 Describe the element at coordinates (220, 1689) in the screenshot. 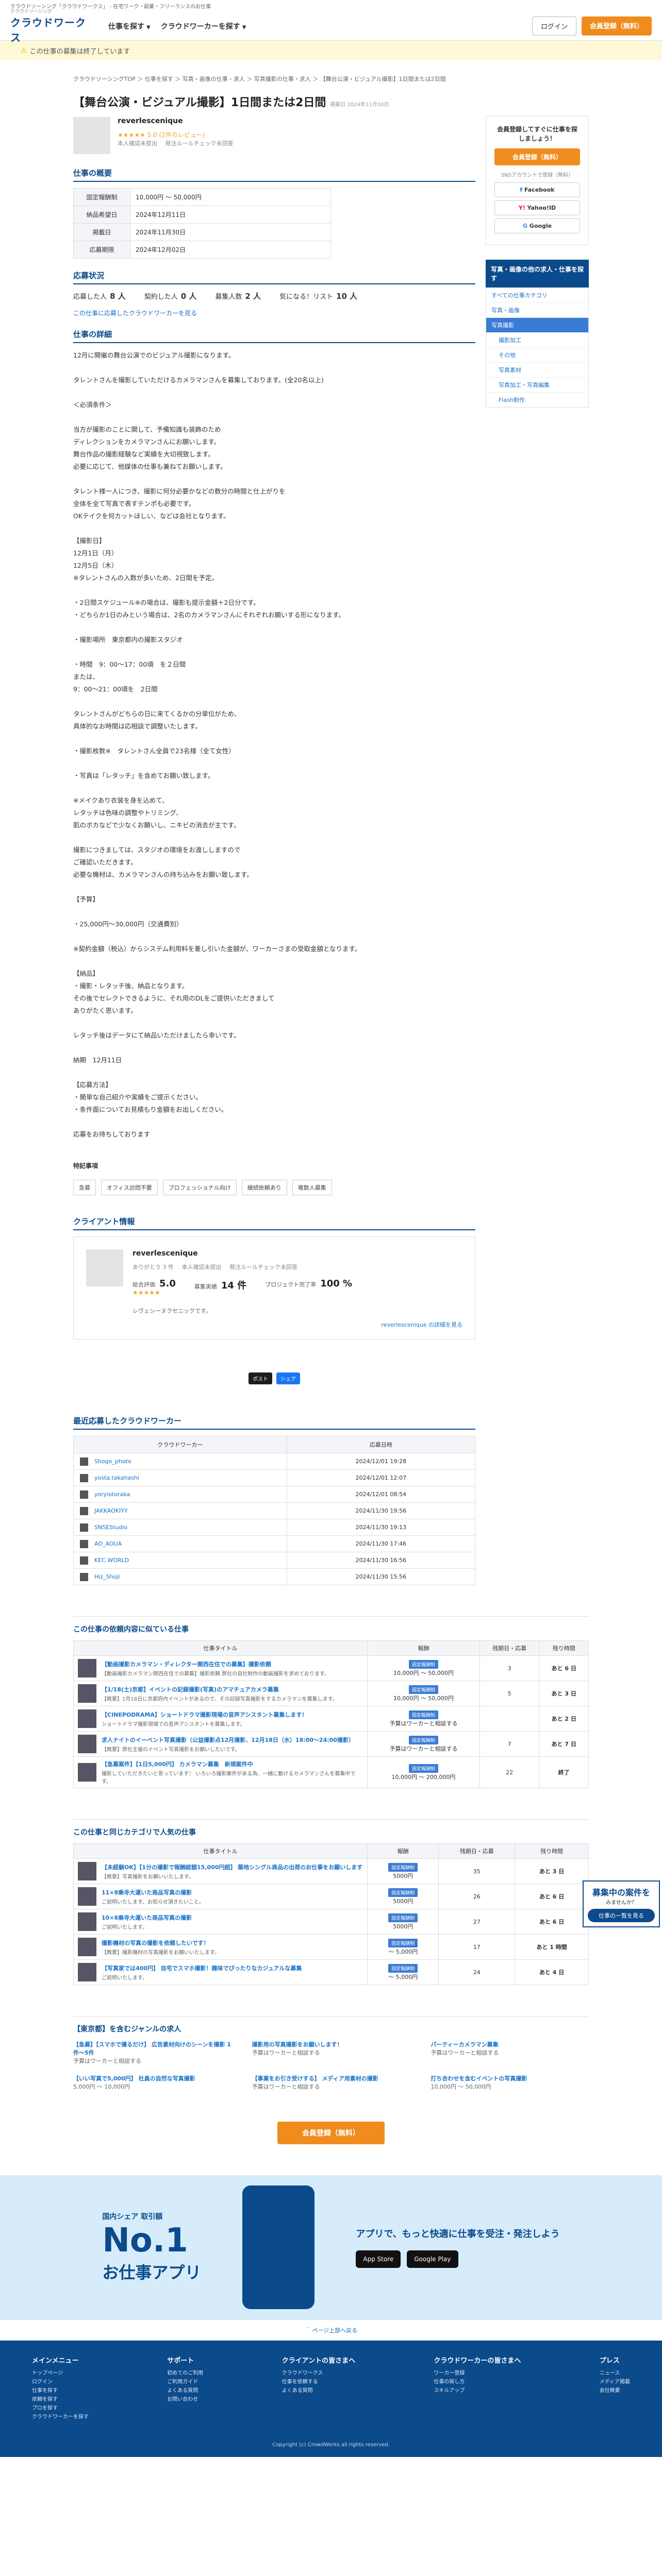

I see `job-title-link: 【1/18(土)京都】イベントの記録撮影(写真)のアマチュアカメラ募集` at that location.